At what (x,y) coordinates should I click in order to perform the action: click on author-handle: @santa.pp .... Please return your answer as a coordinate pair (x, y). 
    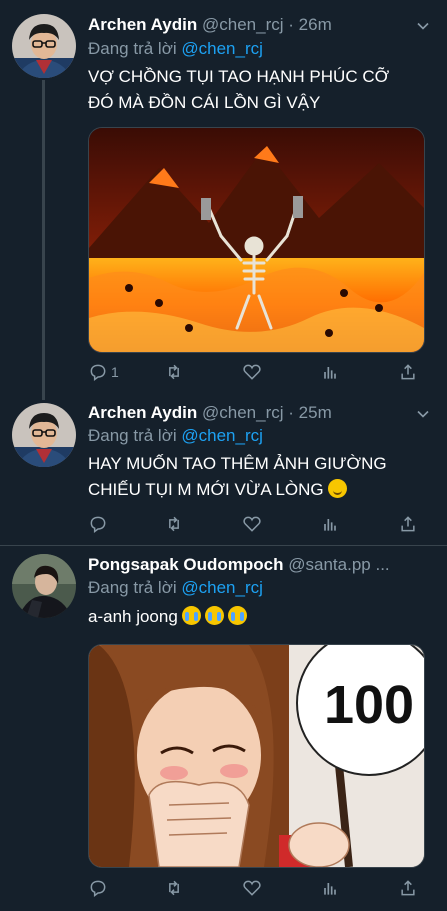
    Looking at the image, I should click on (338, 564).